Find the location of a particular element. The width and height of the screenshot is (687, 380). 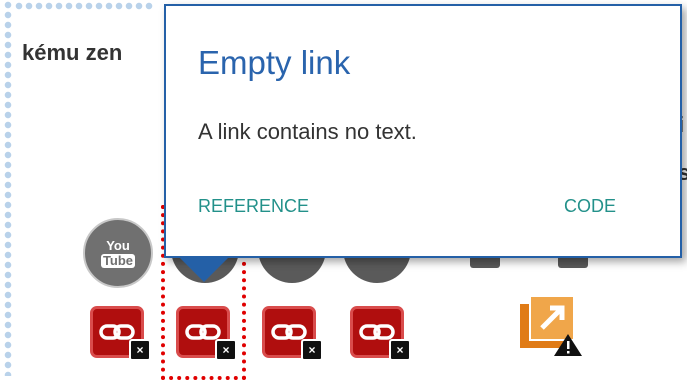

page-heading-fragment: kému zen is located at coordinates (72, 52).